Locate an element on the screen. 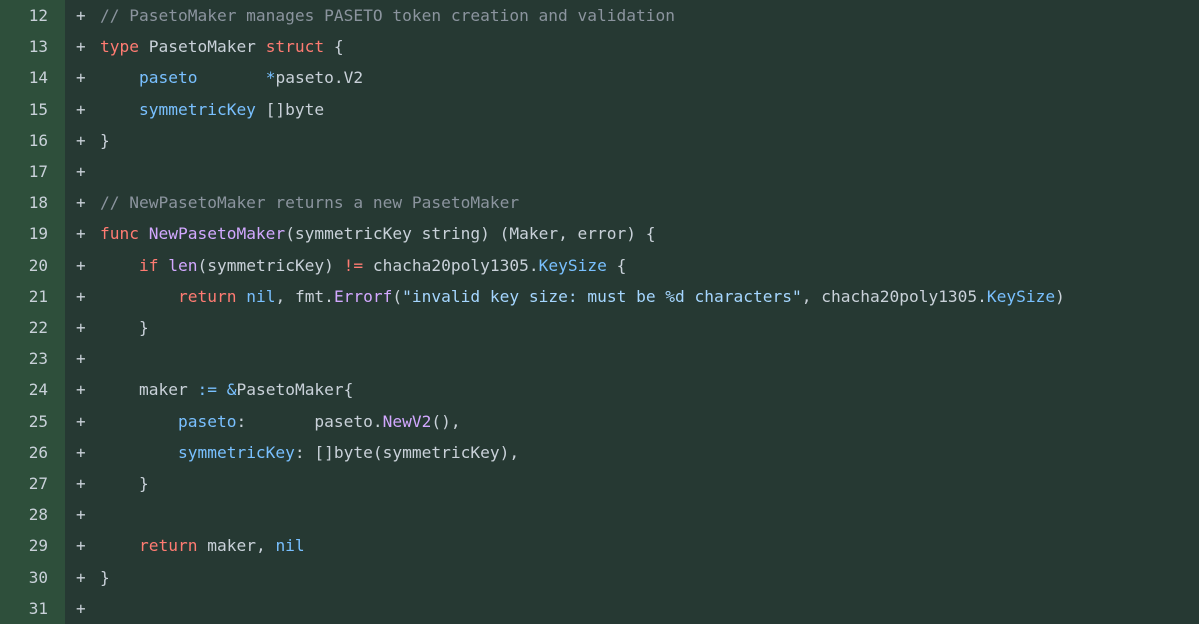  diff-line: 22 + } is located at coordinates (599, 327).